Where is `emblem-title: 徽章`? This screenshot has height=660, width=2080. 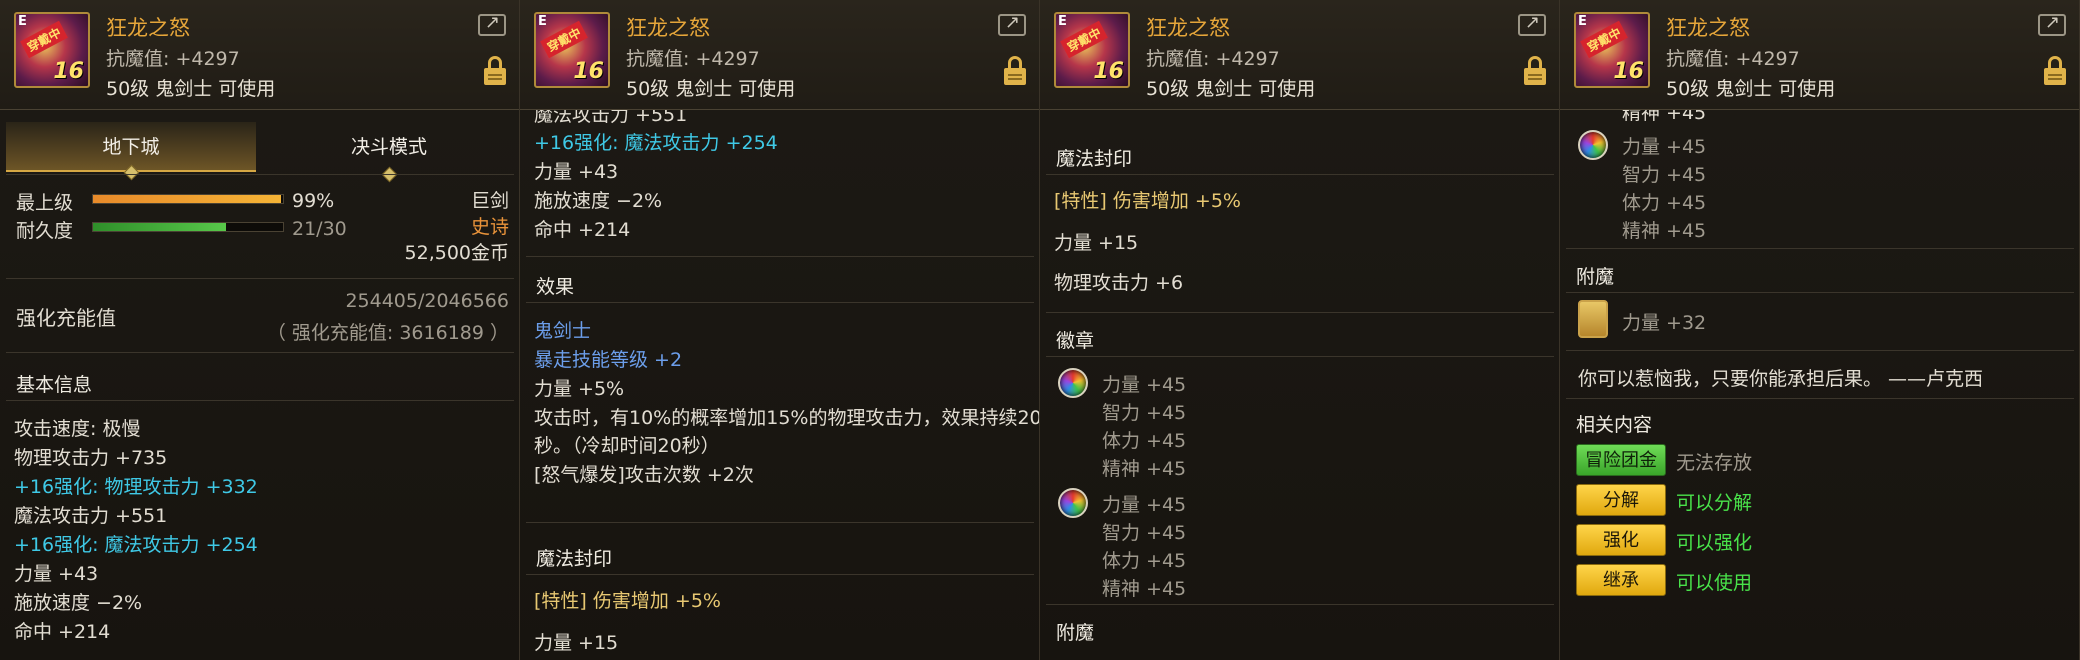 emblem-title: 徽章 is located at coordinates (1075, 341).